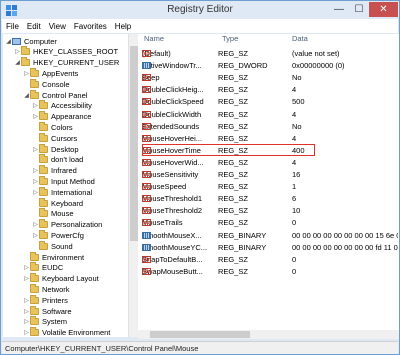  I want to click on tree-item-label: Appearance, so click(71, 117).